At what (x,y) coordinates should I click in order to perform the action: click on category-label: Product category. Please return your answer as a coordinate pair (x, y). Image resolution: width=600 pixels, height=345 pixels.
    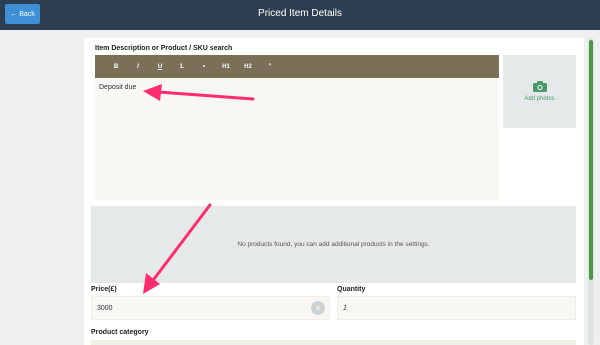
    Looking at the image, I should click on (120, 332).